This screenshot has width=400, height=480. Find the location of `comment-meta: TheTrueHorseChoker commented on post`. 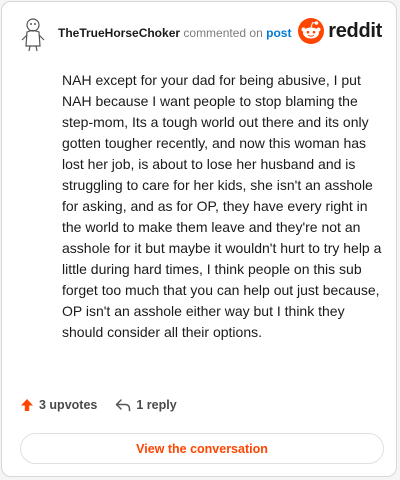

comment-meta: TheTrueHorseChoker commented on post is located at coordinates (174, 33).